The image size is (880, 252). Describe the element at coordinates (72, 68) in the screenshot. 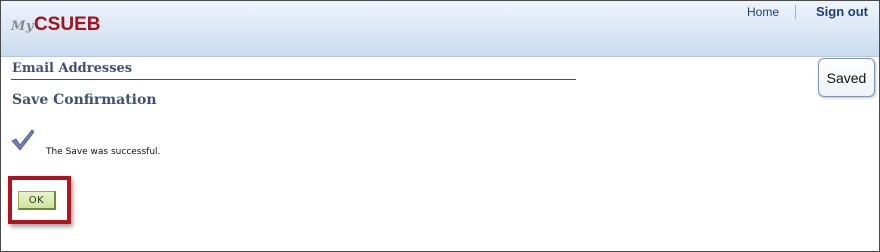

I see `section-title: Email Addresses` at that location.